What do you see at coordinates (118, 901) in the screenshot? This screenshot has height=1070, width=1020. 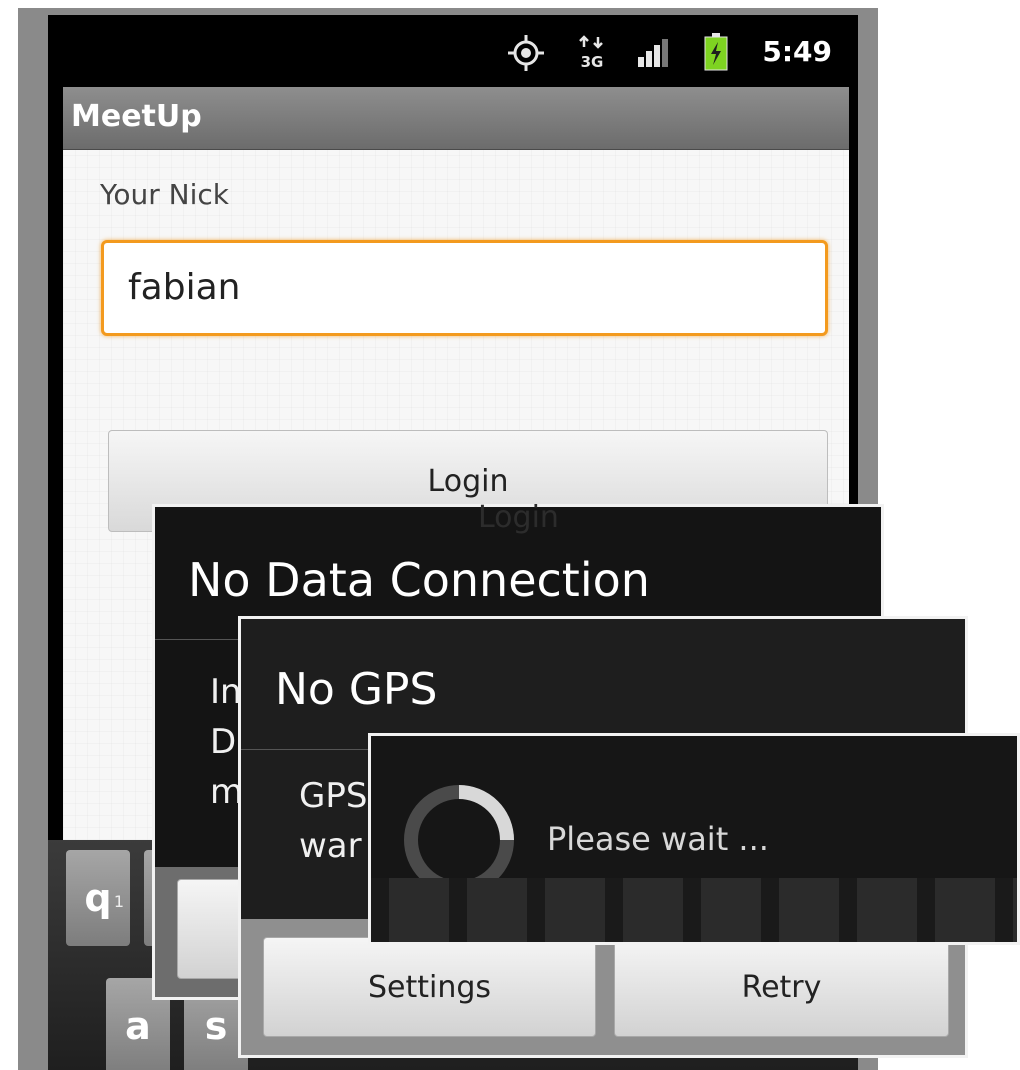 I see `key-q-sub: 1` at bounding box center [118, 901].